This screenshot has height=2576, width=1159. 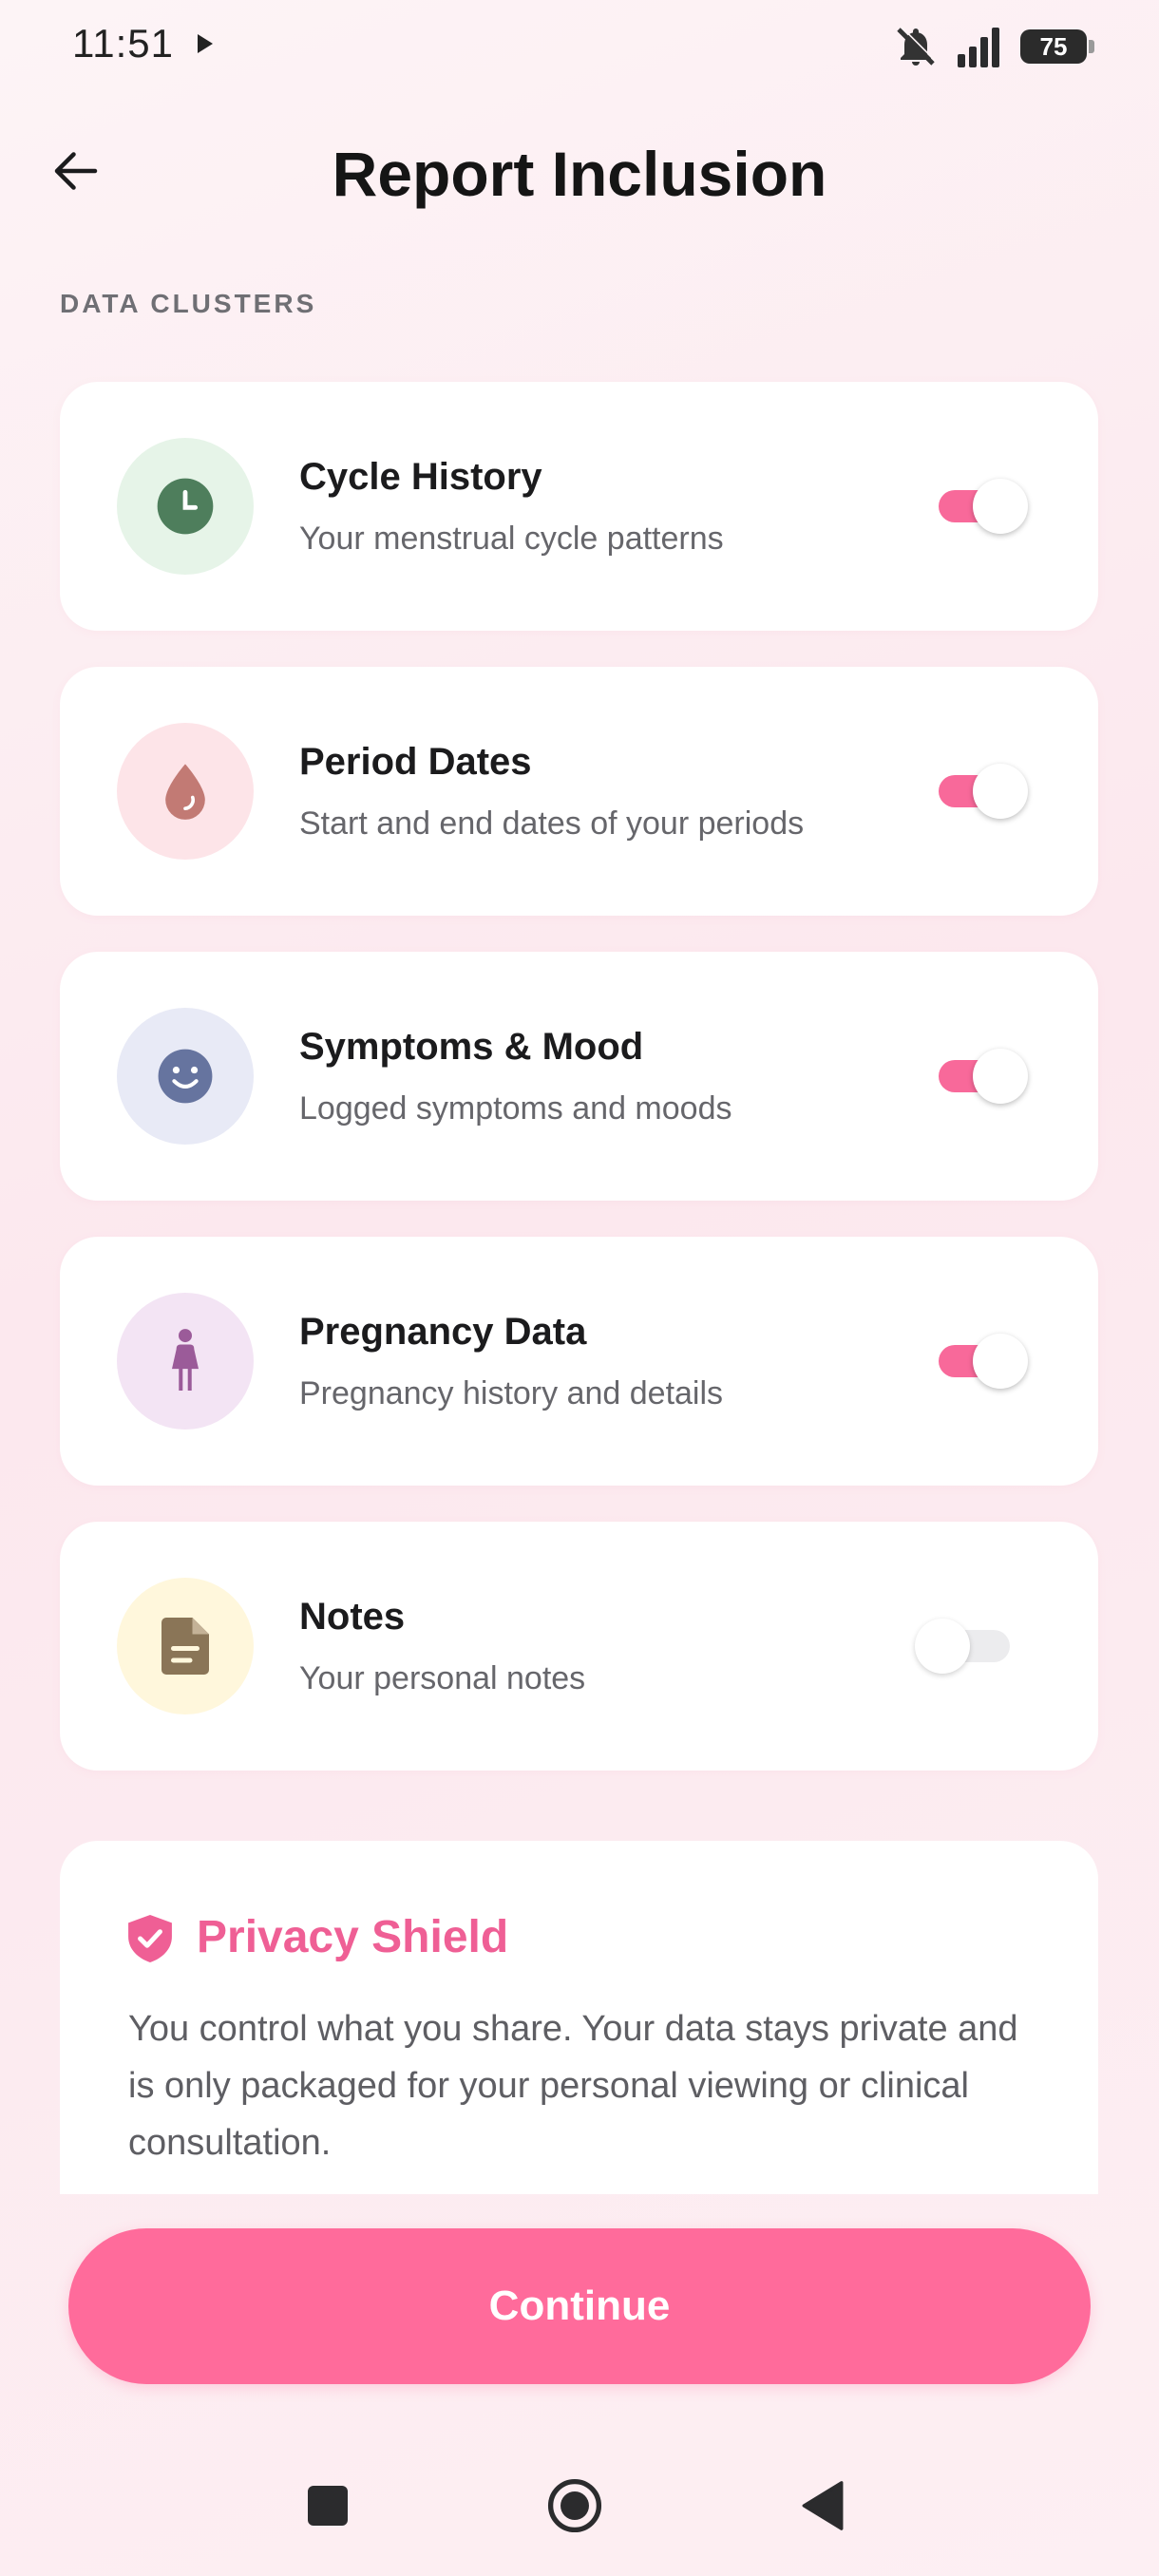 I want to click on privacy-title: Privacy Shield, so click(x=353, y=1937).